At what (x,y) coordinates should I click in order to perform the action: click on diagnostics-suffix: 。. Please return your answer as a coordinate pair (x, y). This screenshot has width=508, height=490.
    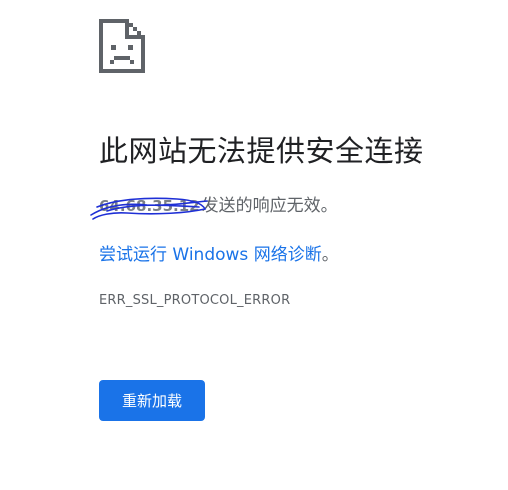
    Looking at the image, I should click on (330, 255).